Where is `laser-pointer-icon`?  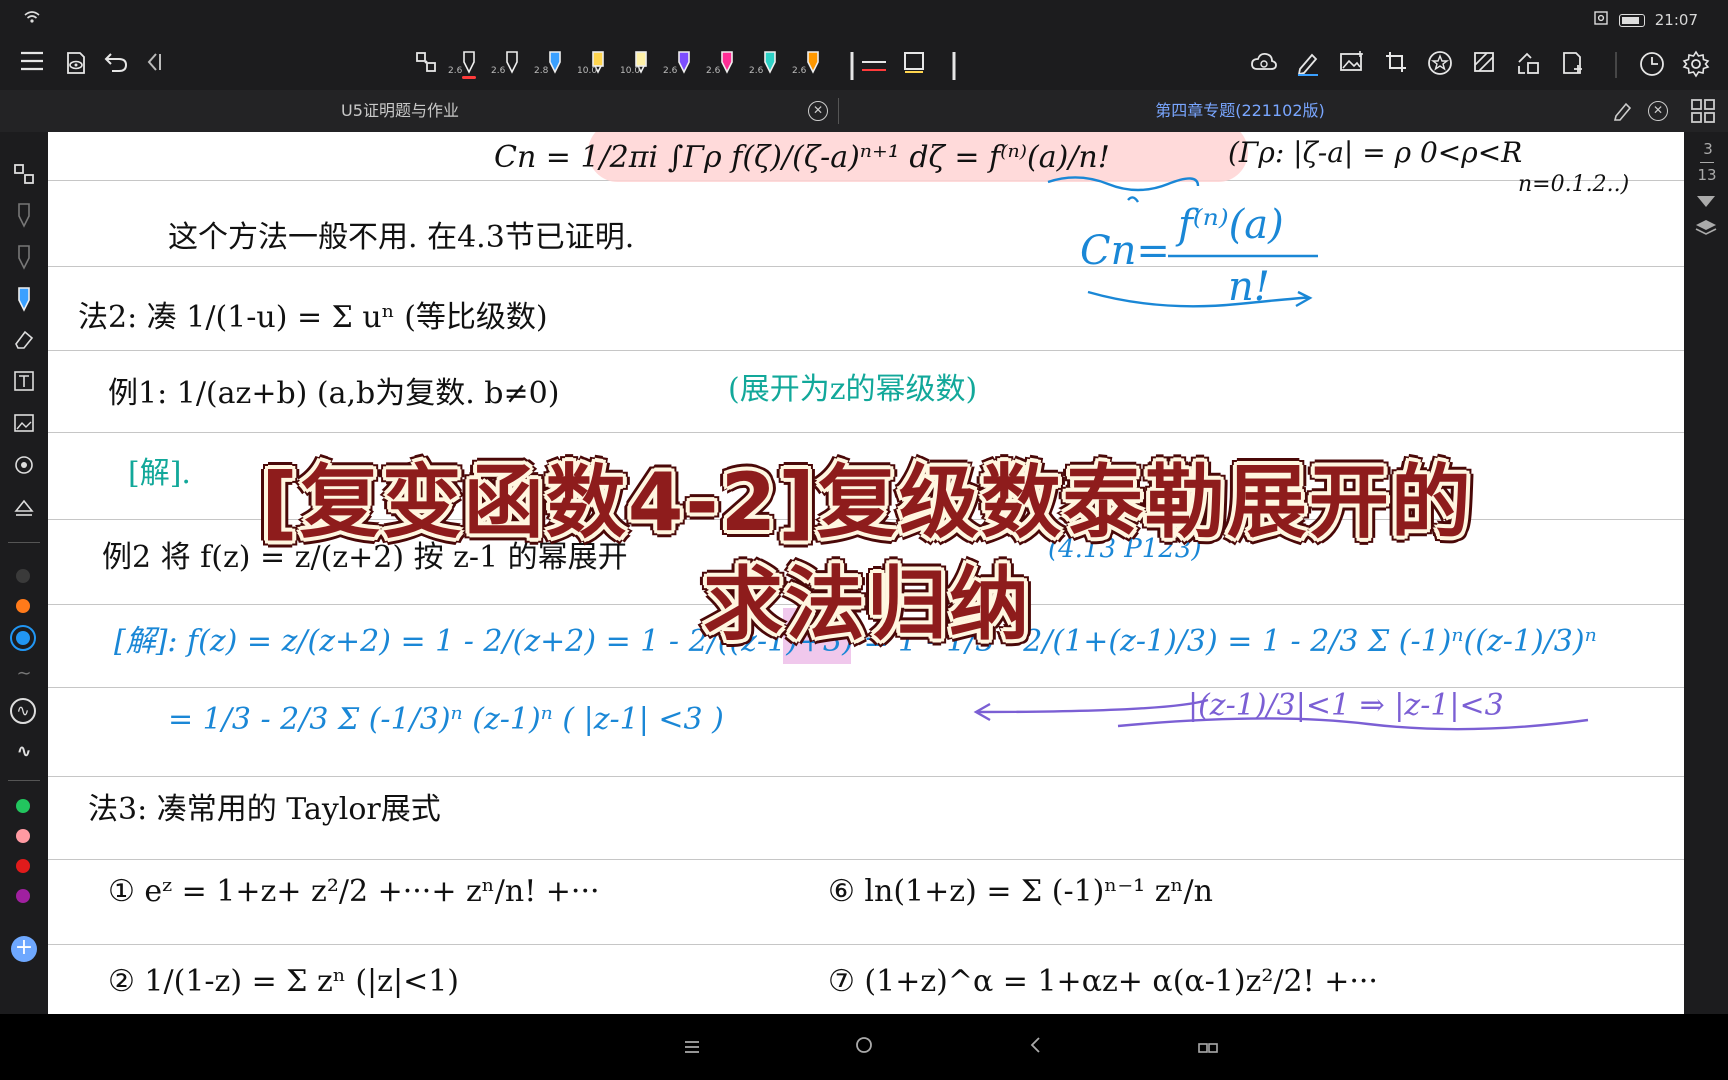 laser-pointer-icon is located at coordinates (24, 466).